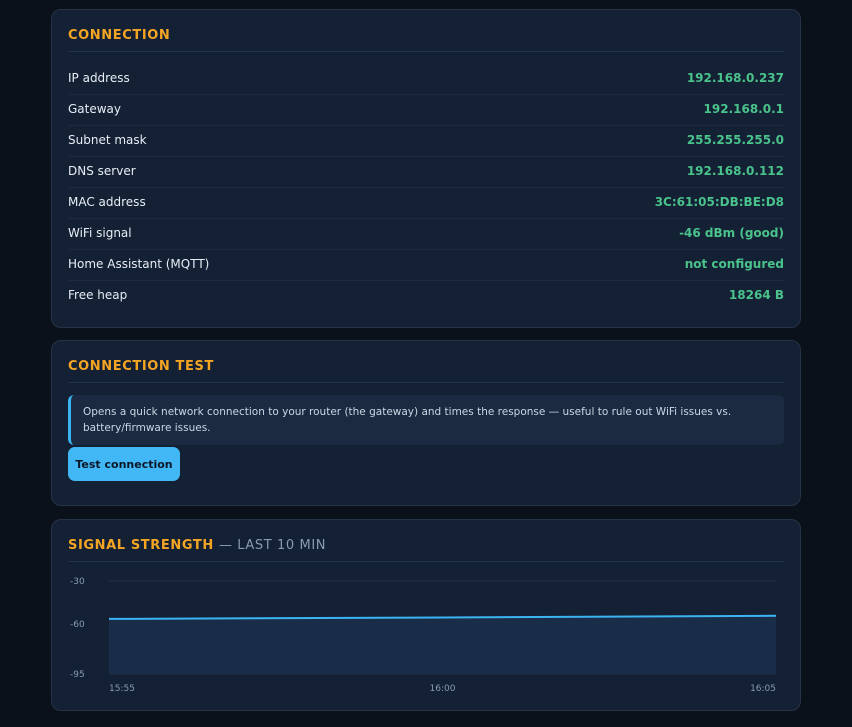 The width and height of the screenshot is (852, 727). What do you see at coordinates (426, 203) in the screenshot?
I see `connection-row: MAC address 3C:61:05:DB:BE:D8` at bounding box center [426, 203].